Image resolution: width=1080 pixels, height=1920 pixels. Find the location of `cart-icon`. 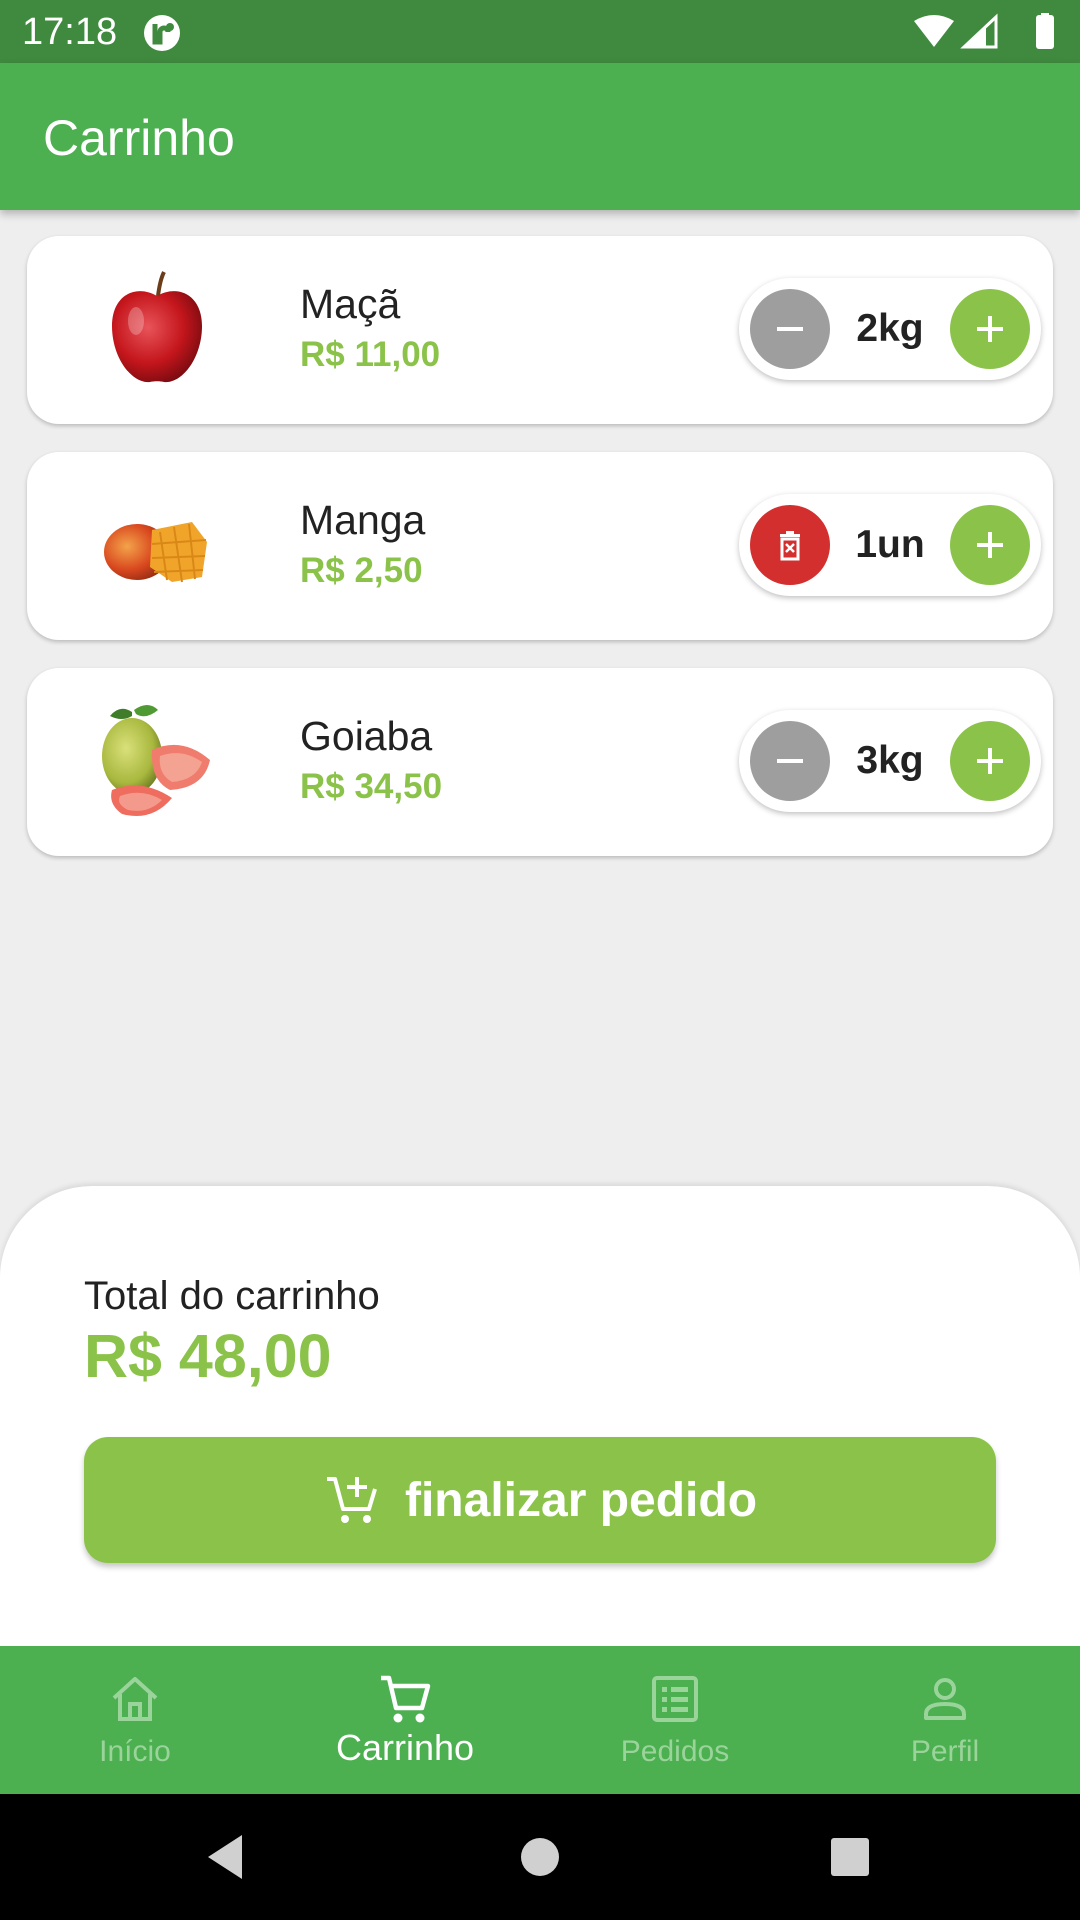

cart-icon is located at coordinates (406, 1699).